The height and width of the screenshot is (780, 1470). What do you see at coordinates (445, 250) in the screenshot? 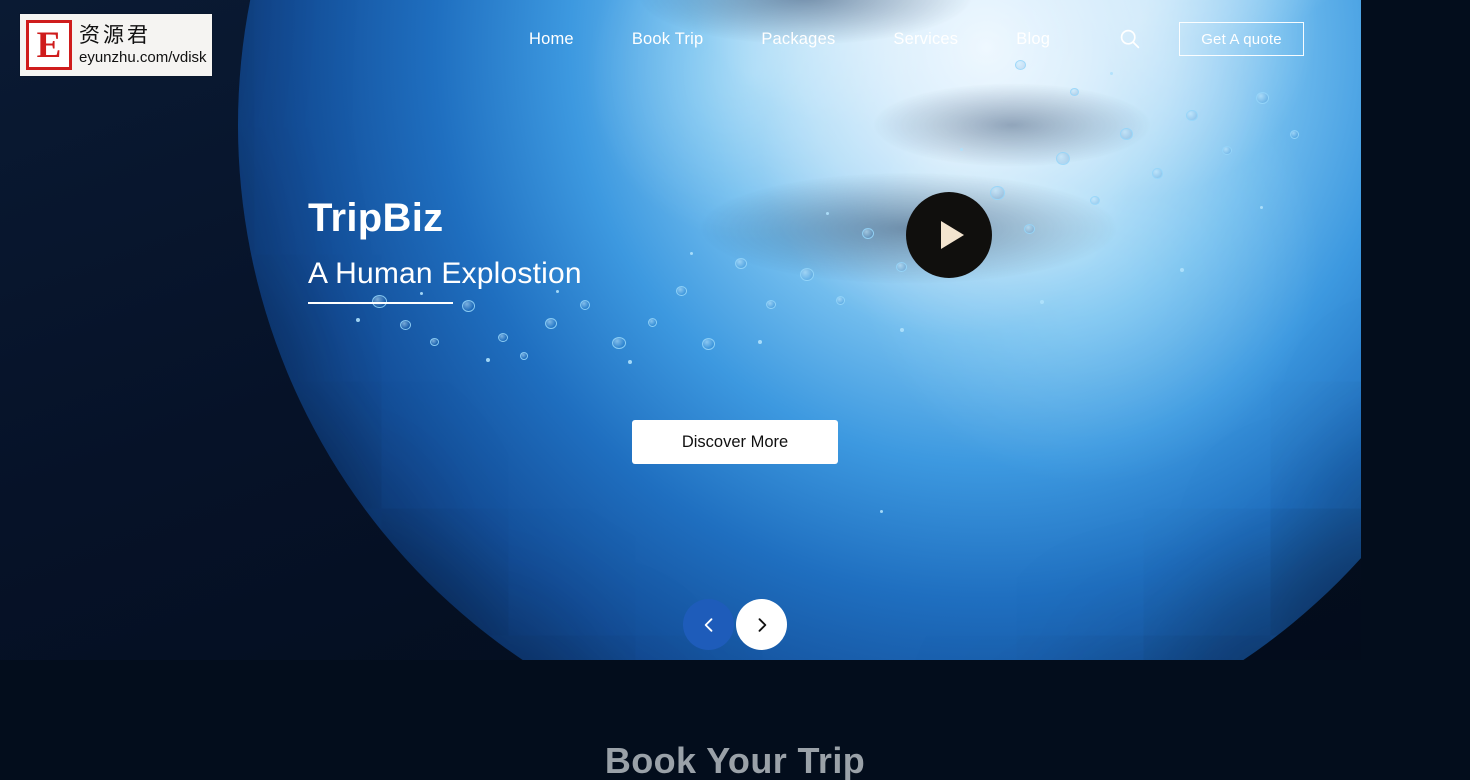
I see `hero-content: TripBiz A Human Explostion` at bounding box center [445, 250].